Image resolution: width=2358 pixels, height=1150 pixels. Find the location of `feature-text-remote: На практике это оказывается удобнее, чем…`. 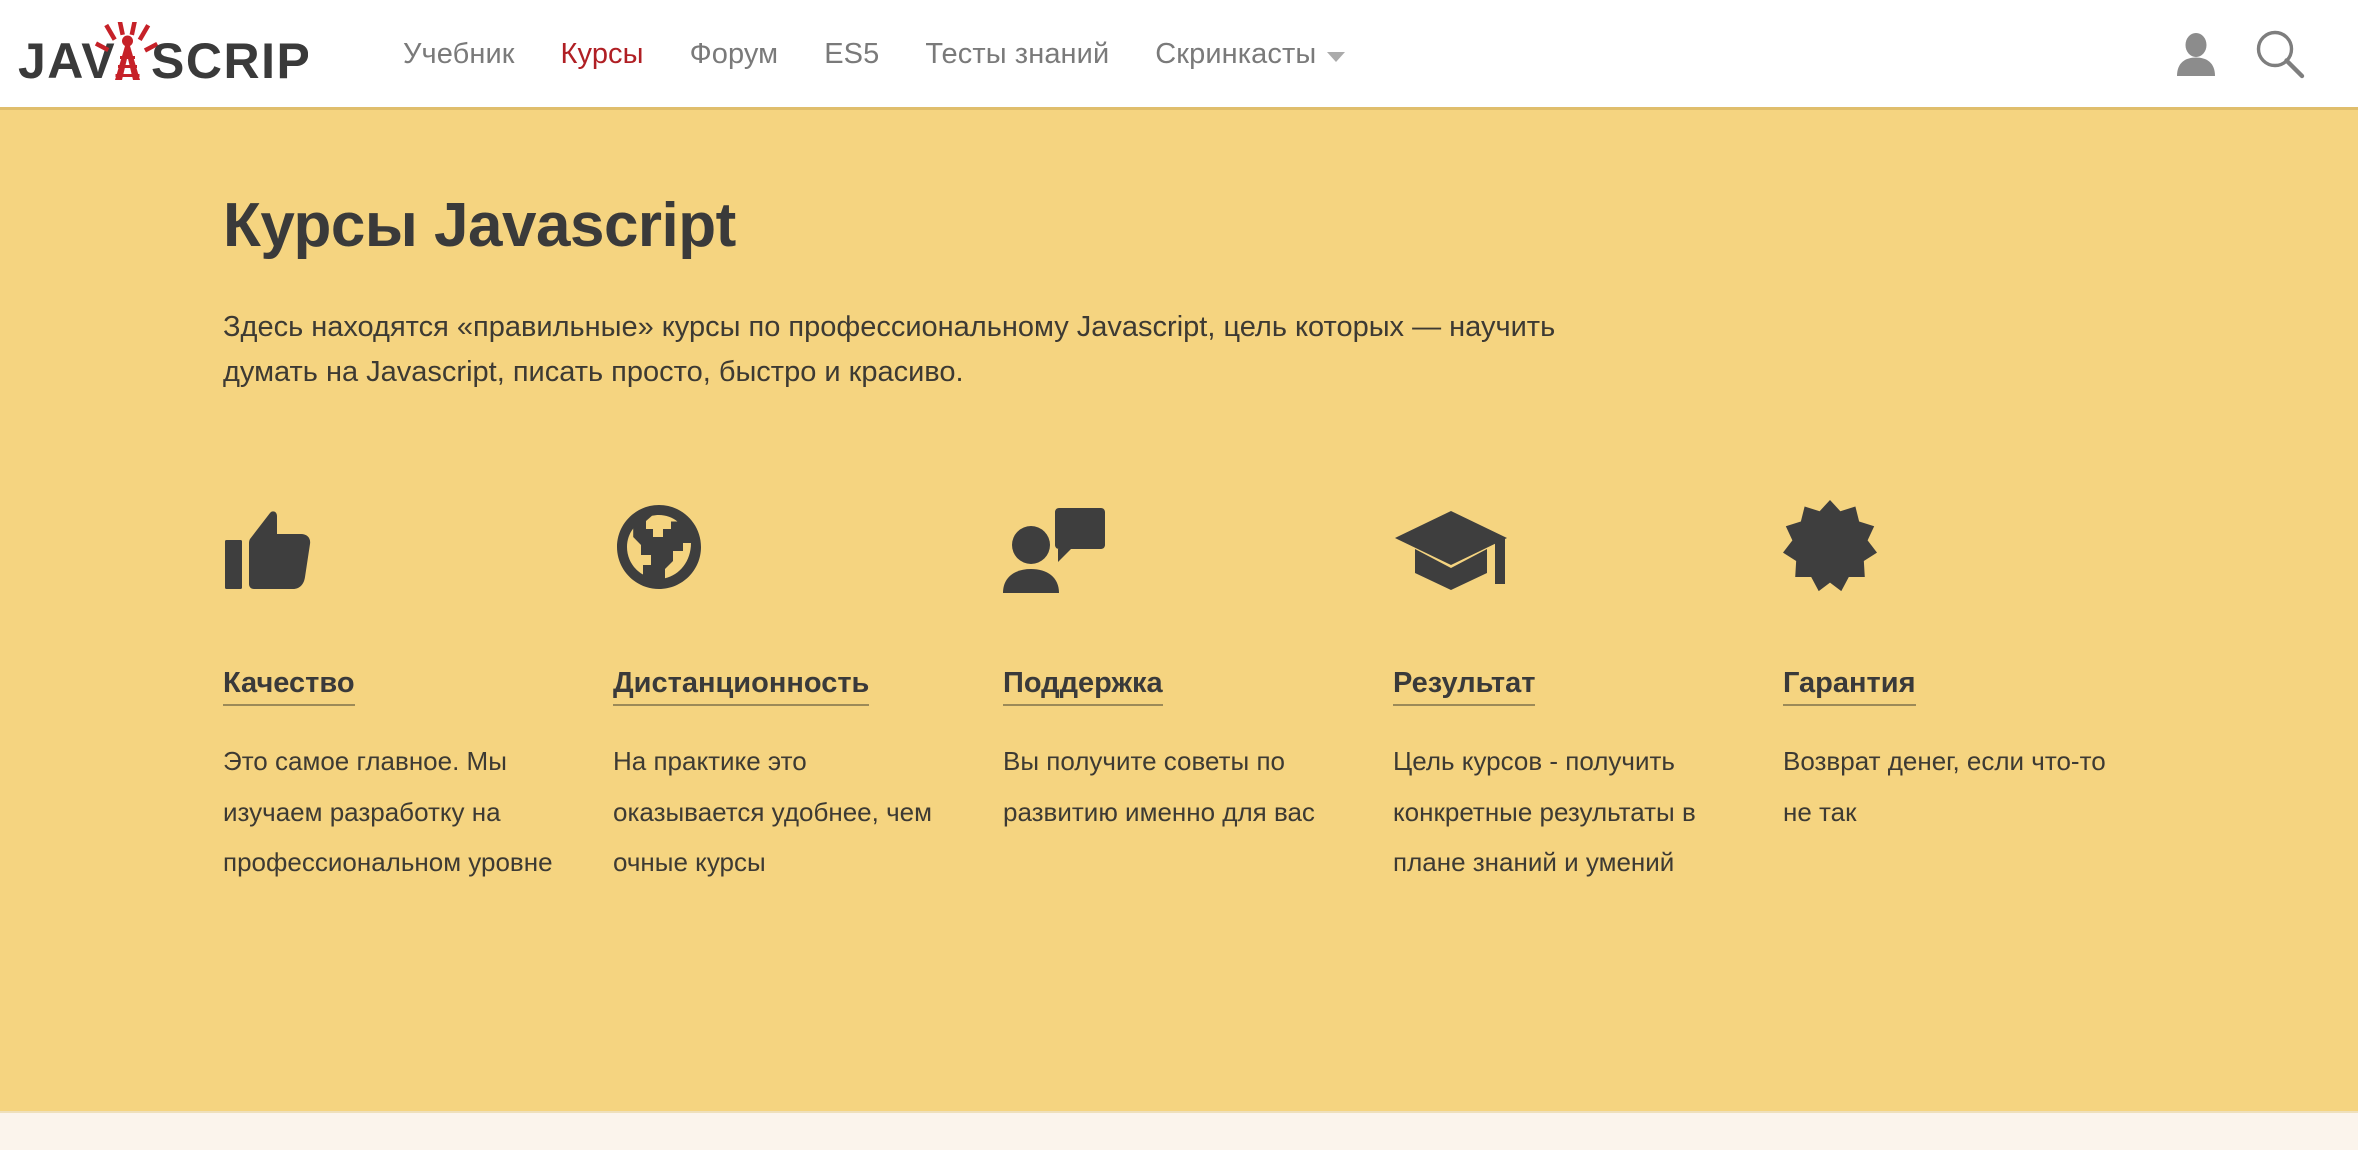

feature-text-remote: На практике это оказывается удобнее, чем… is located at coordinates (772, 812).